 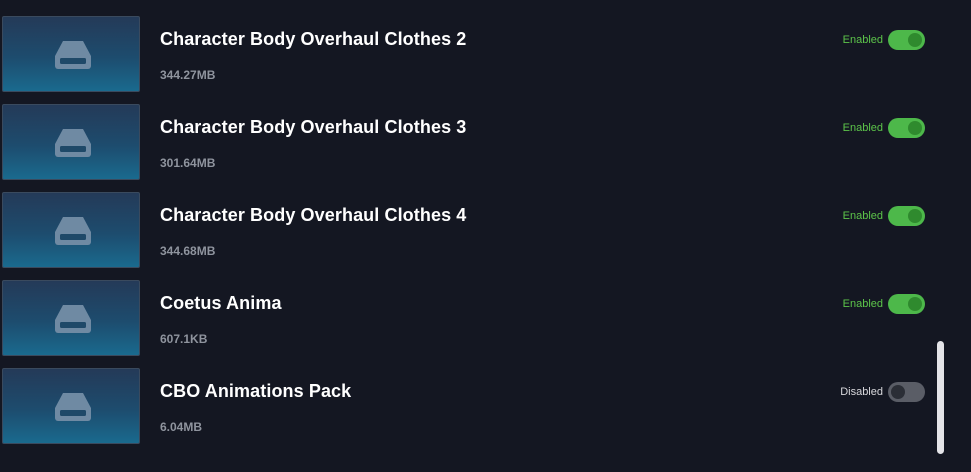 I want to click on mod-title: CBO Animations Pack, so click(x=256, y=391).